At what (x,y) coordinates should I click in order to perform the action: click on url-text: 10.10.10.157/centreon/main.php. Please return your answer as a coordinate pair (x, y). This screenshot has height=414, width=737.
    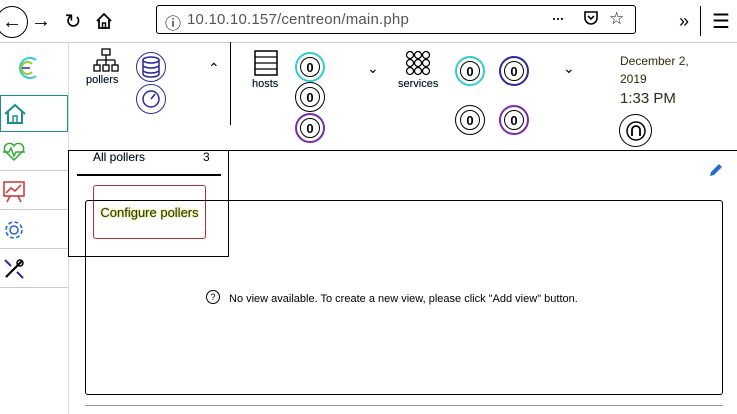
    Looking at the image, I should click on (298, 19).